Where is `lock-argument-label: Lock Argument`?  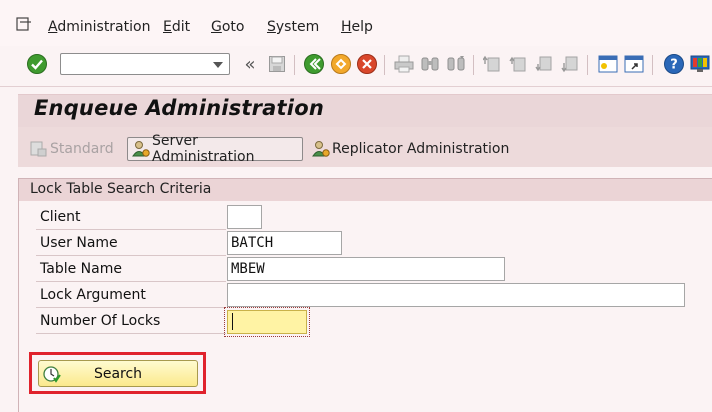
lock-argument-label: Lock Argument is located at coordinates (93, 295).